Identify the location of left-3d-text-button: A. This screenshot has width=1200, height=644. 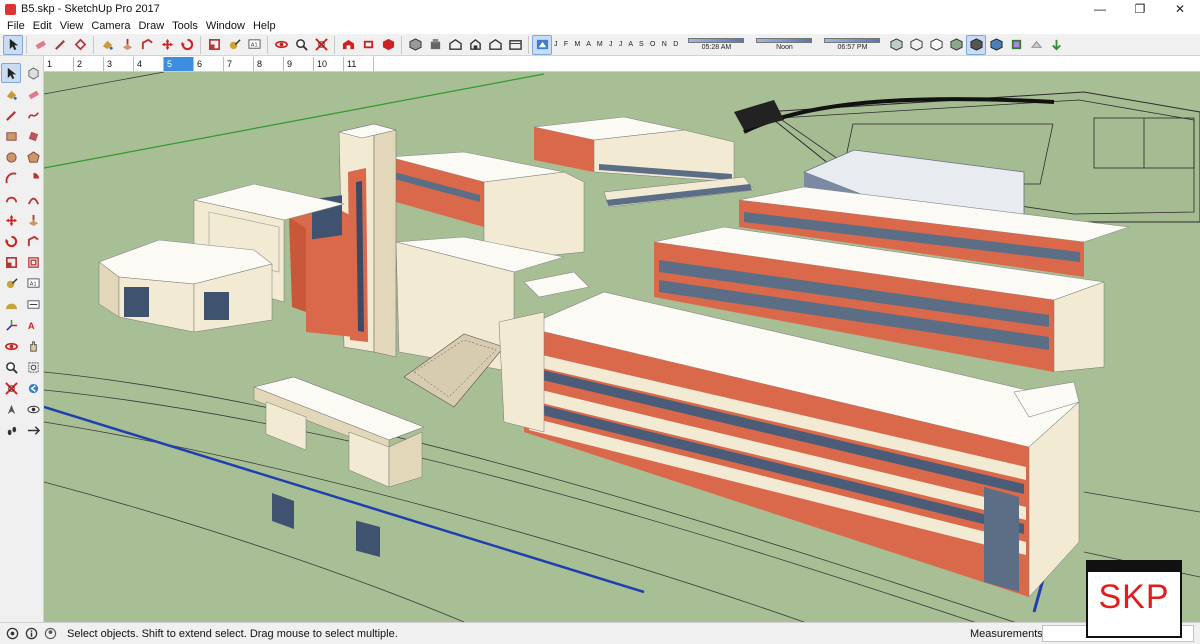
(33, 325).